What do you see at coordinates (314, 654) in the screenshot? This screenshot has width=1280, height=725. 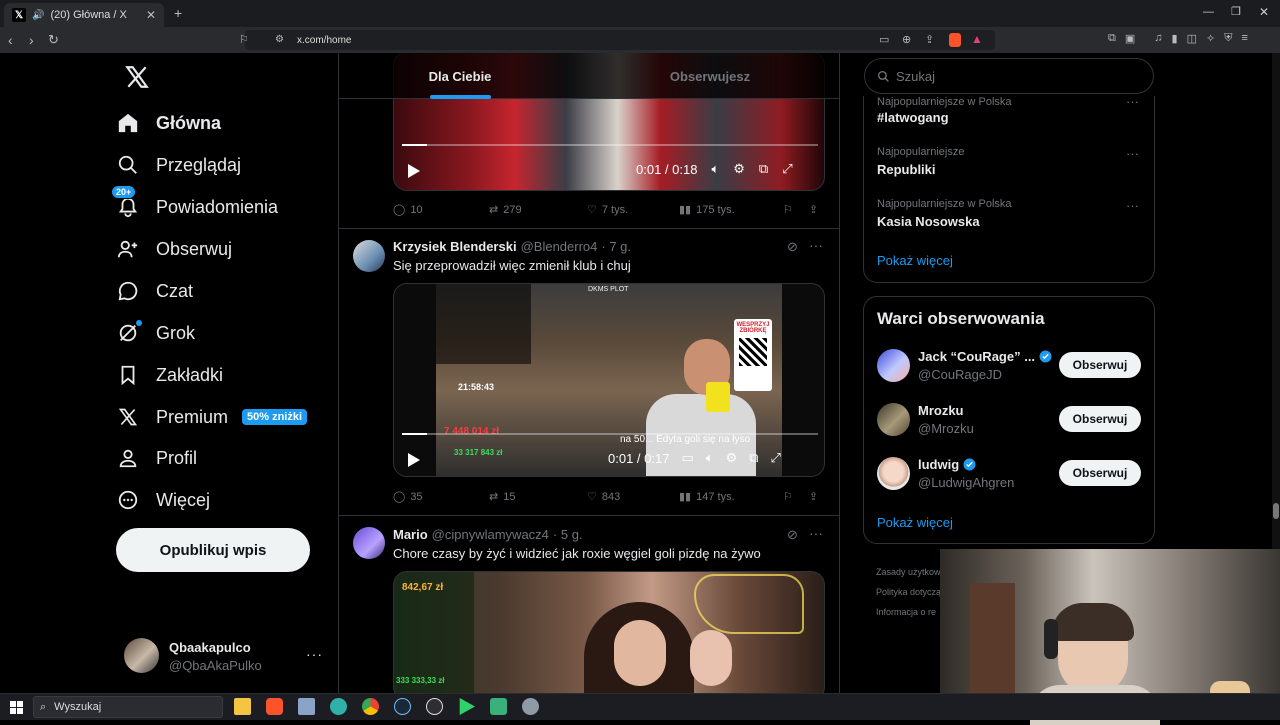 I see `more-dots-icon: ···` at bounding box center [314, 654].